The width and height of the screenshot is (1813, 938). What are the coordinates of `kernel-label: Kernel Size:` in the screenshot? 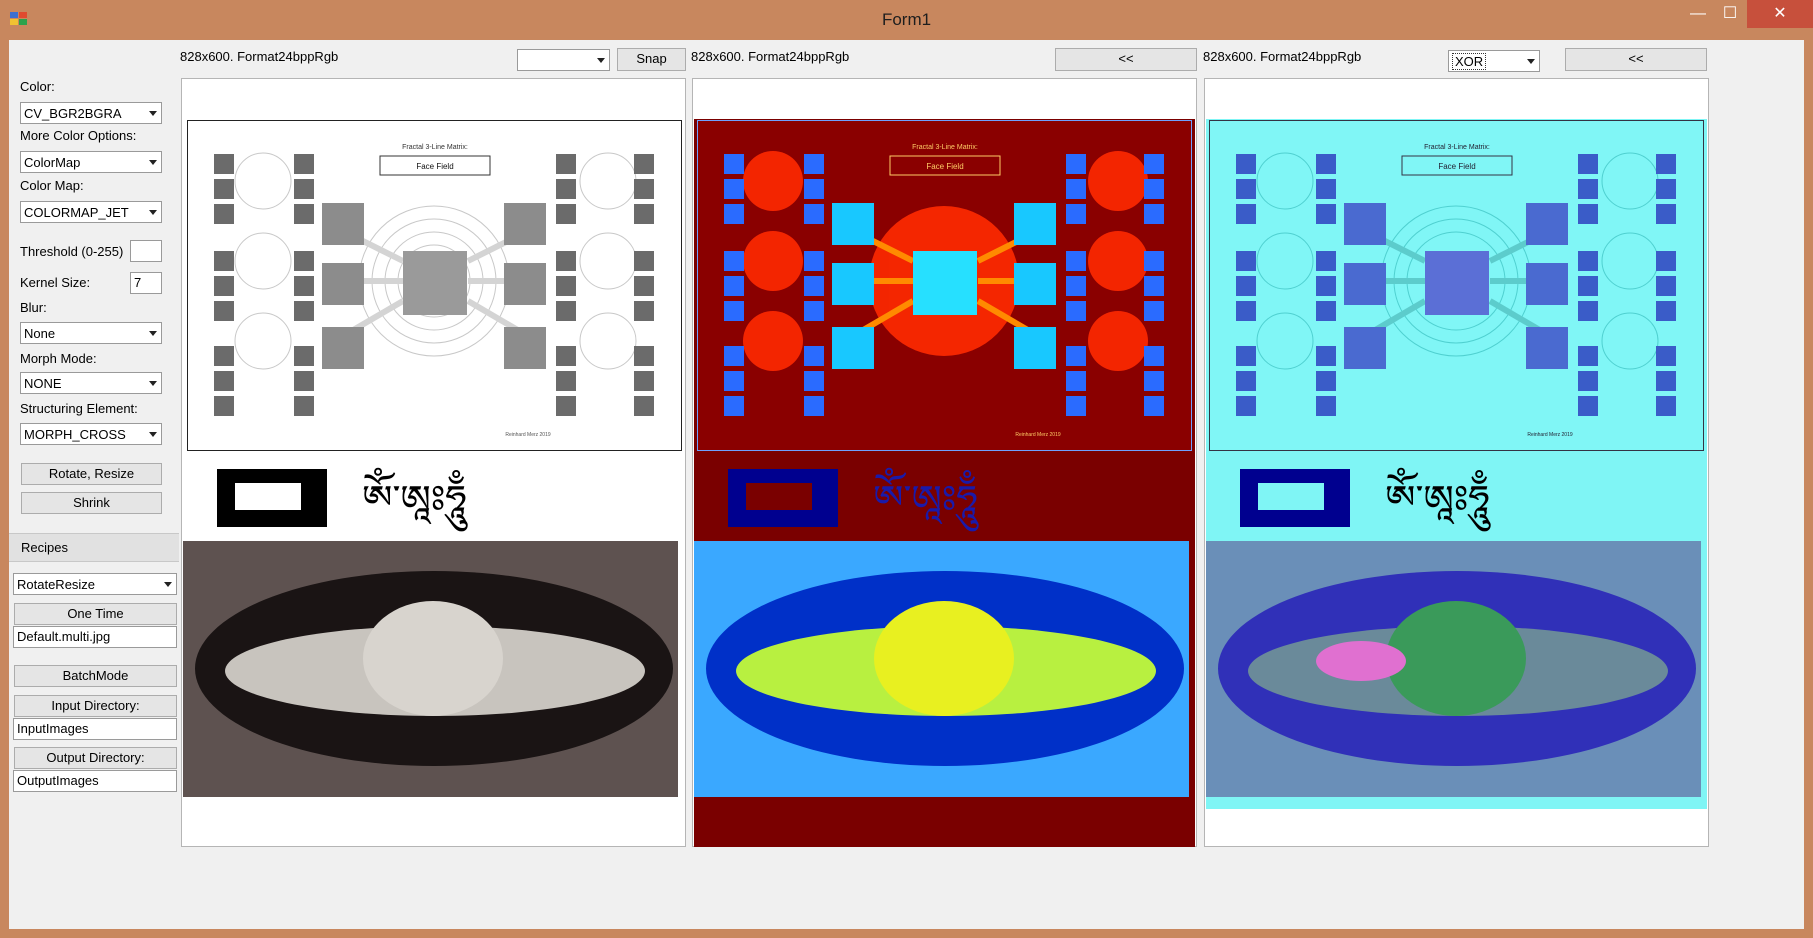 It's located at (55, 282).